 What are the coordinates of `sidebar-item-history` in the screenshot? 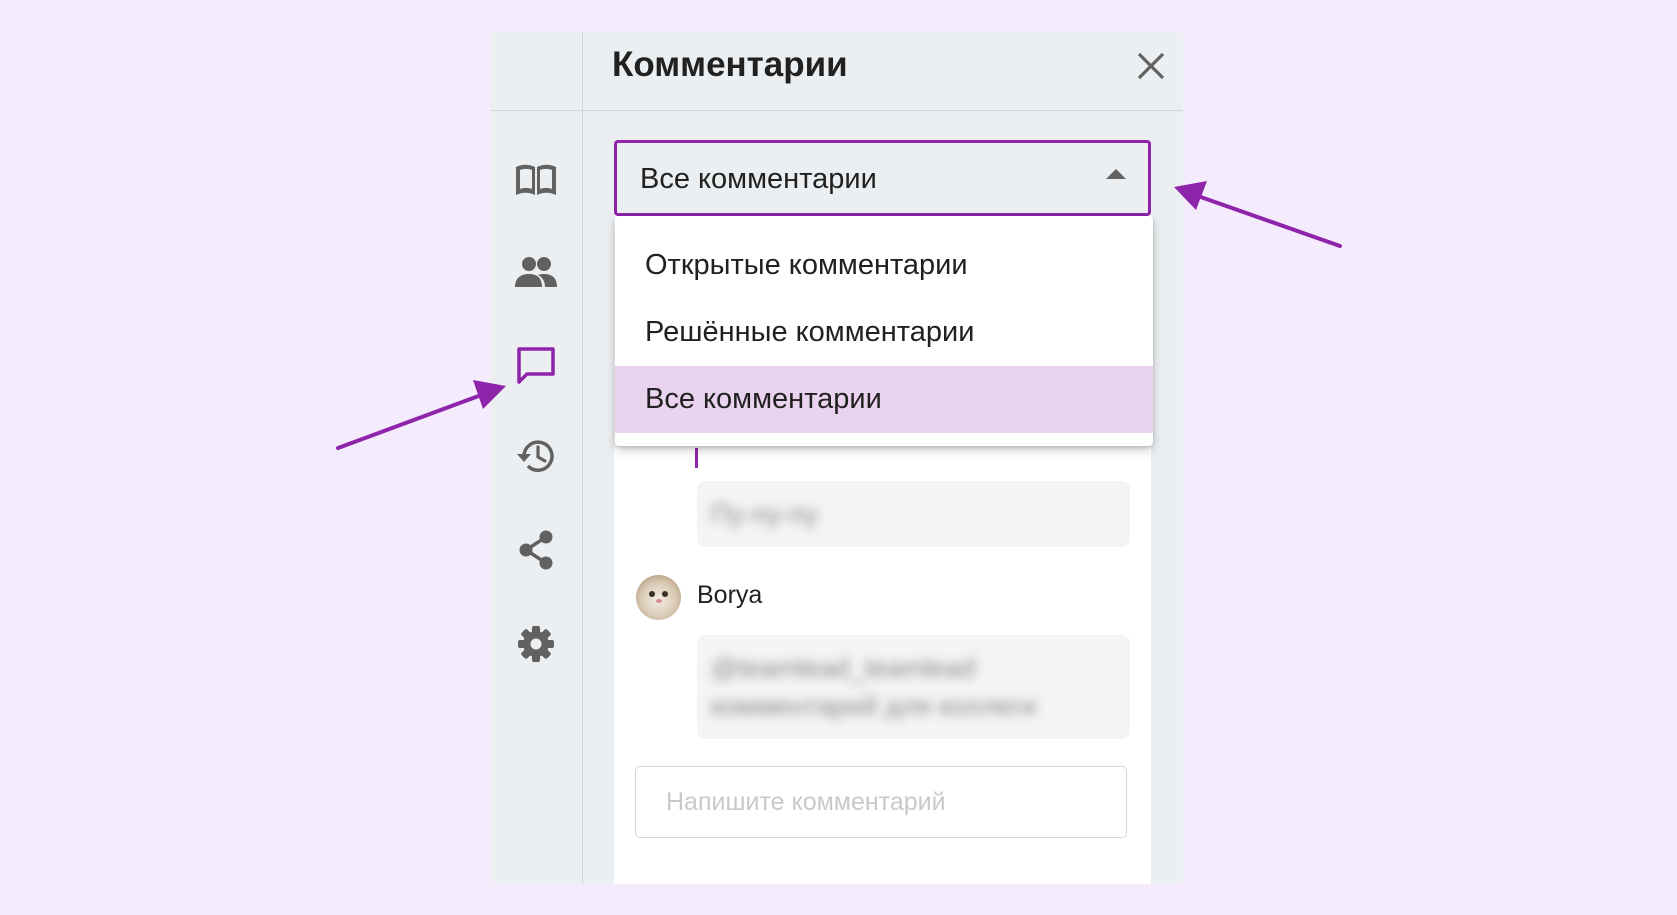 It's located at (536, 456).